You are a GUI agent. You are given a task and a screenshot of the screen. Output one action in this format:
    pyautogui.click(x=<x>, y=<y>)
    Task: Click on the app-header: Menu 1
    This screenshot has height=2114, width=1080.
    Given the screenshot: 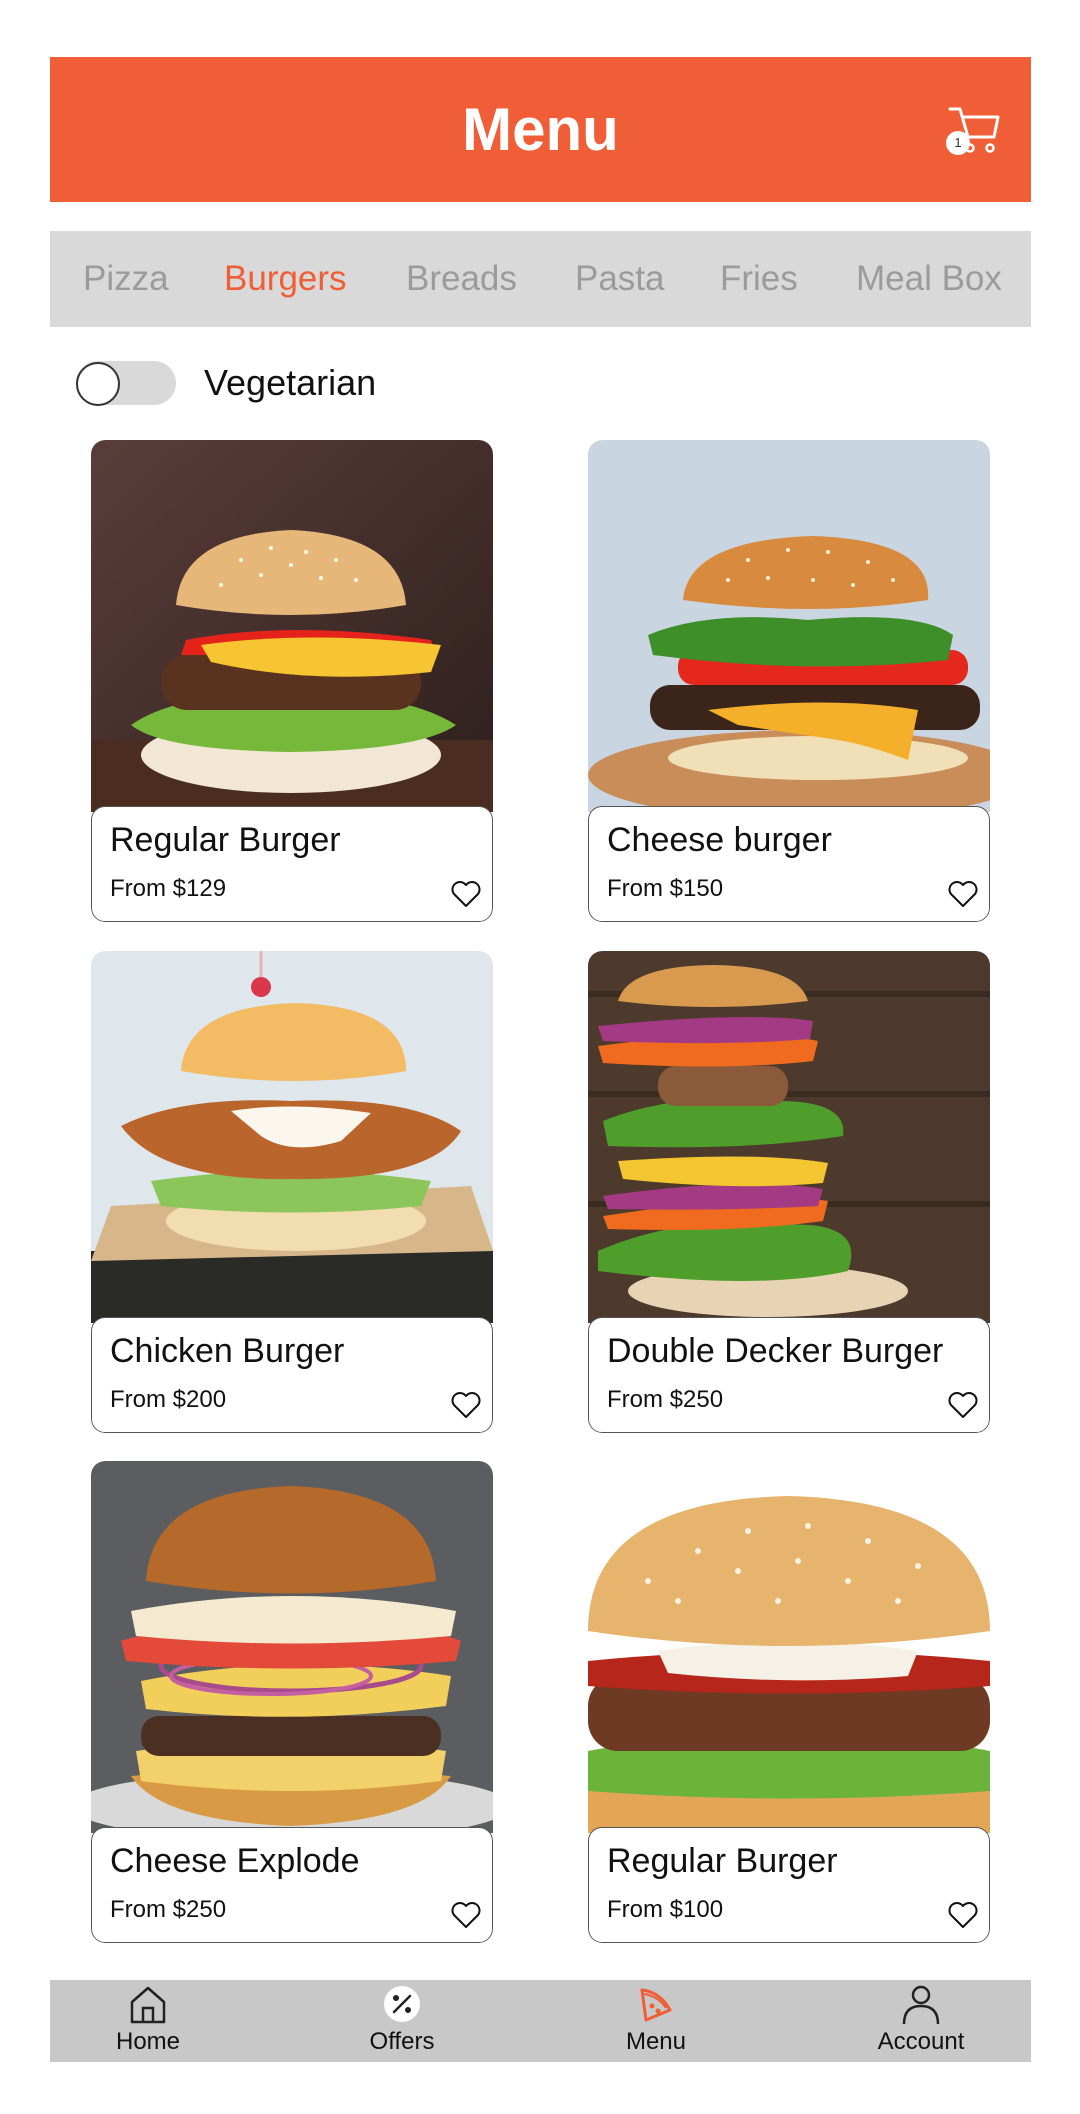 What is the action you would take?
    pyautogui.click(x=540, y=129)
    